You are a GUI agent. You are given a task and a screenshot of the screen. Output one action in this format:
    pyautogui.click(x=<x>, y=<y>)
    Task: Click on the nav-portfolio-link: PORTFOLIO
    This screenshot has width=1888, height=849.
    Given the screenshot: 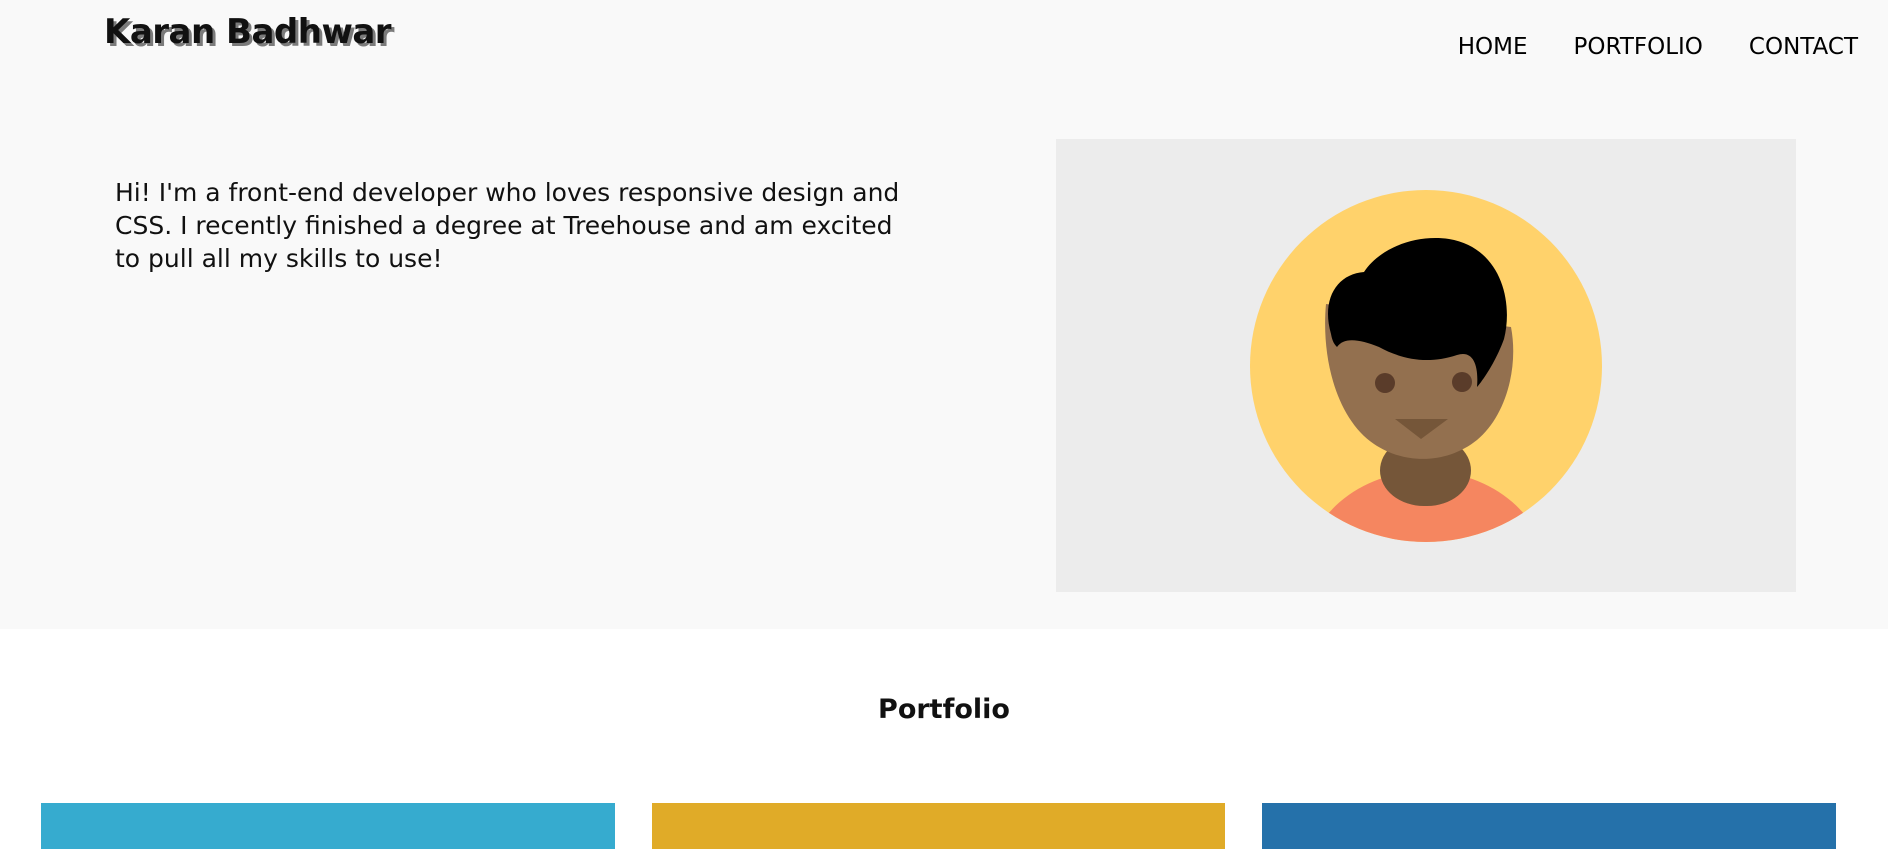 What is the action you would take?
    pyautogui.click(x=1638, y=47)
    